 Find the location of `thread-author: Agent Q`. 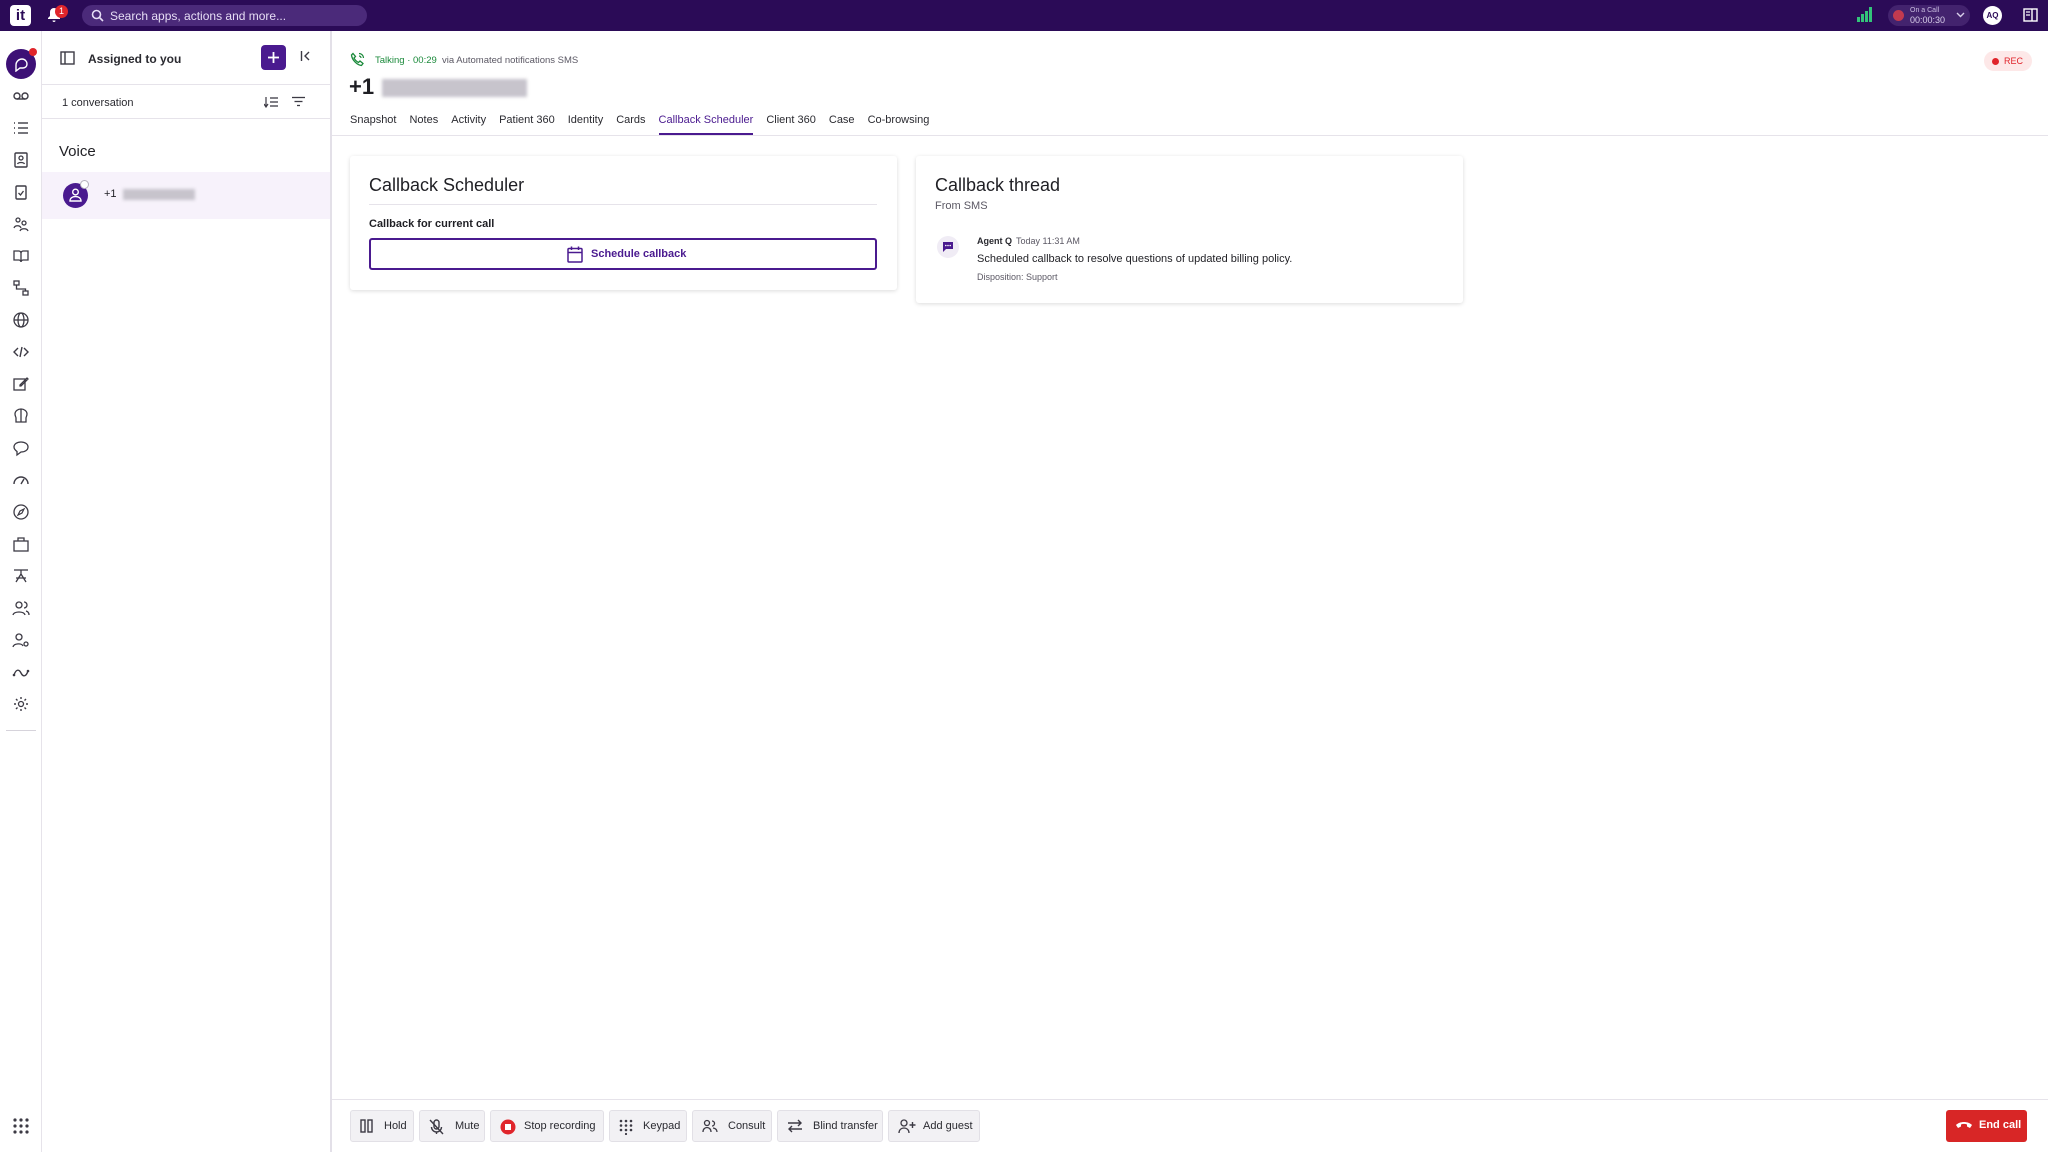

thread-author: Agent Q is located at coordinates (994, 241).